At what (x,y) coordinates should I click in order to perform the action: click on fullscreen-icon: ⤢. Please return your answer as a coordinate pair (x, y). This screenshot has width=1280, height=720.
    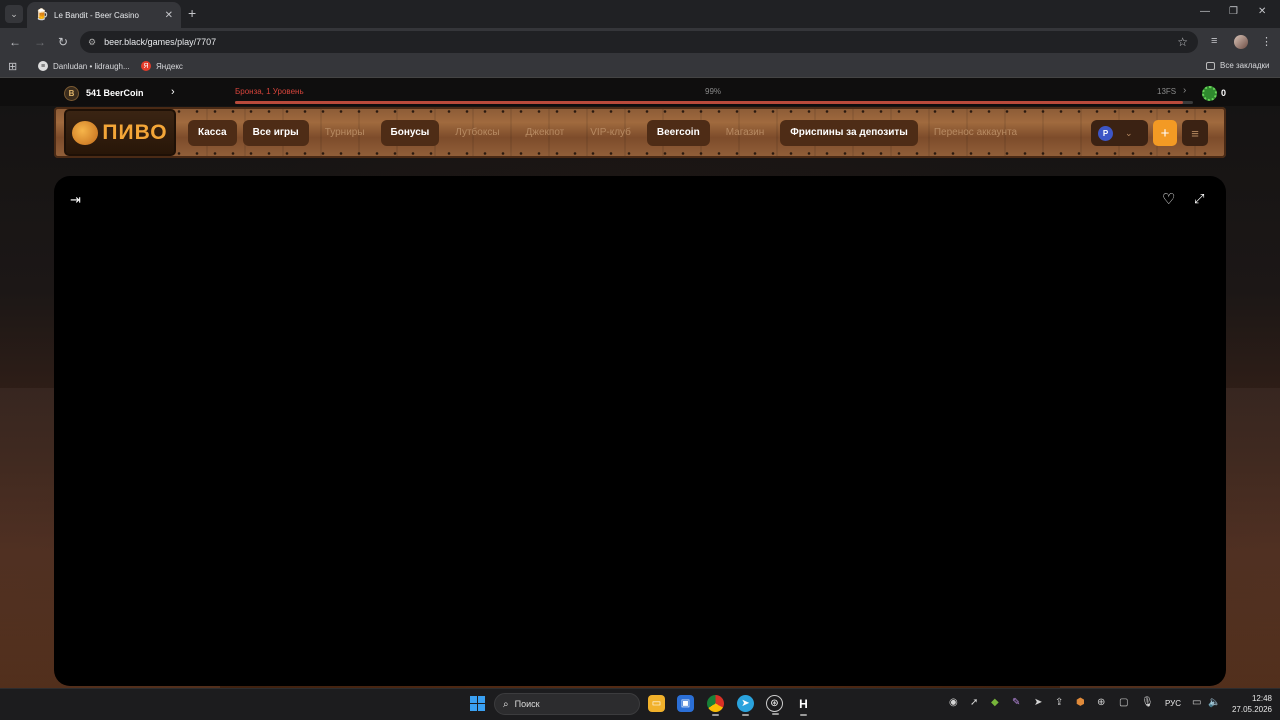
    Looking at the image, I should click on (1199, 199).